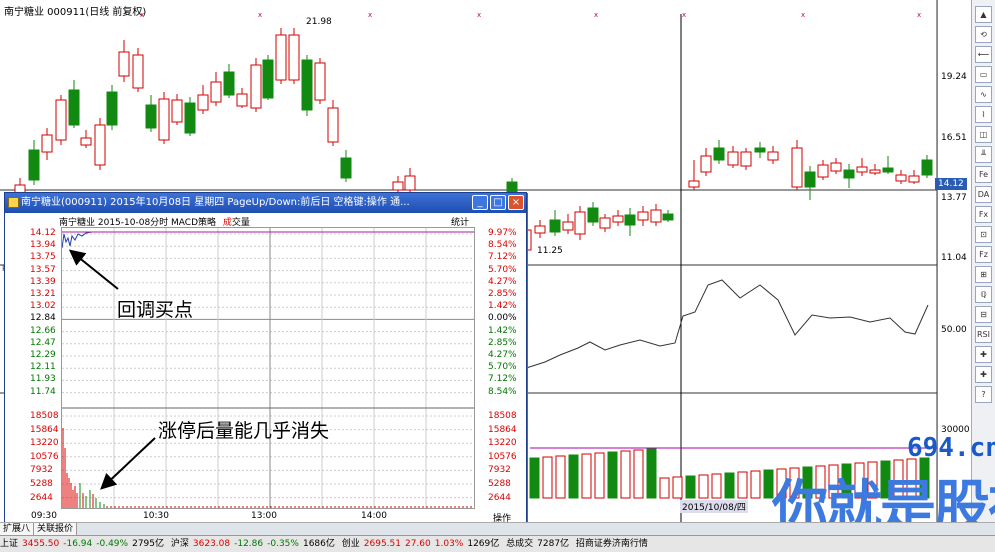 This screenshot has height=552, width=995. I want to click on bottom-tab: 关联报价, so click(56, 529).